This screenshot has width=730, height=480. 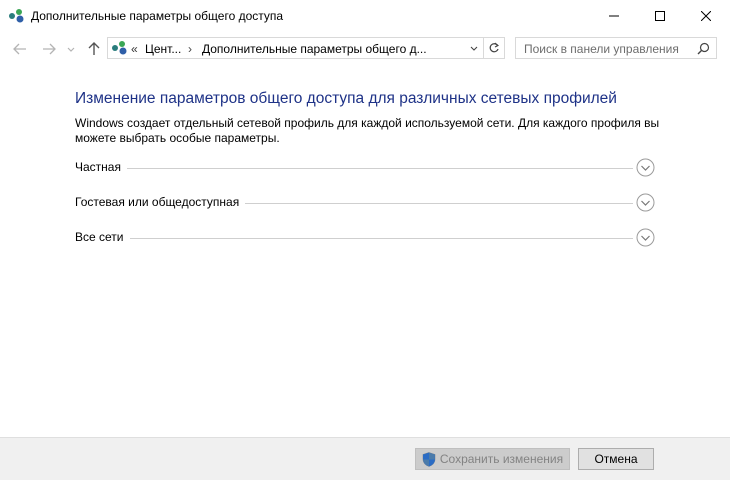 I want to click on breadcrumb-overflow: «, so click(x=134, y=49).